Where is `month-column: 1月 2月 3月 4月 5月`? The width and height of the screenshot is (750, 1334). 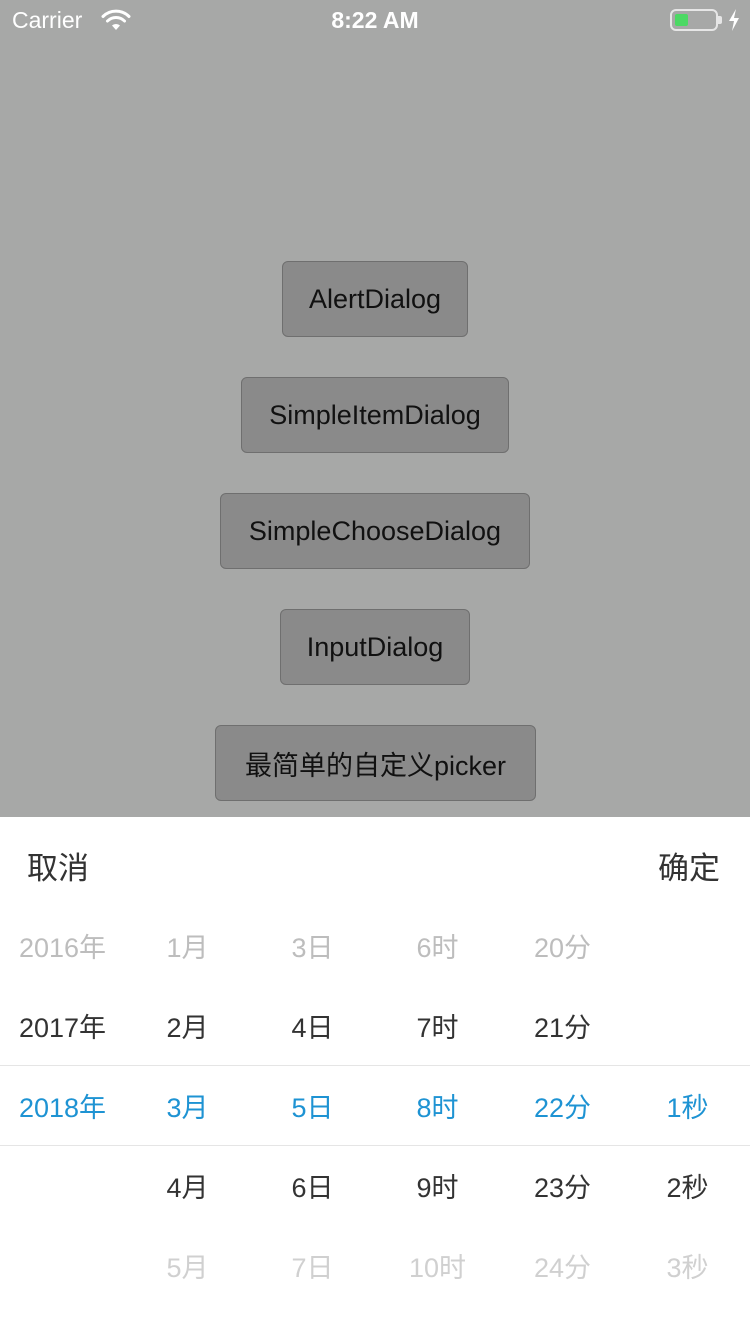 month-column: 1月 2月 3月 4月 5月 is located at coordinates (187, 1075).